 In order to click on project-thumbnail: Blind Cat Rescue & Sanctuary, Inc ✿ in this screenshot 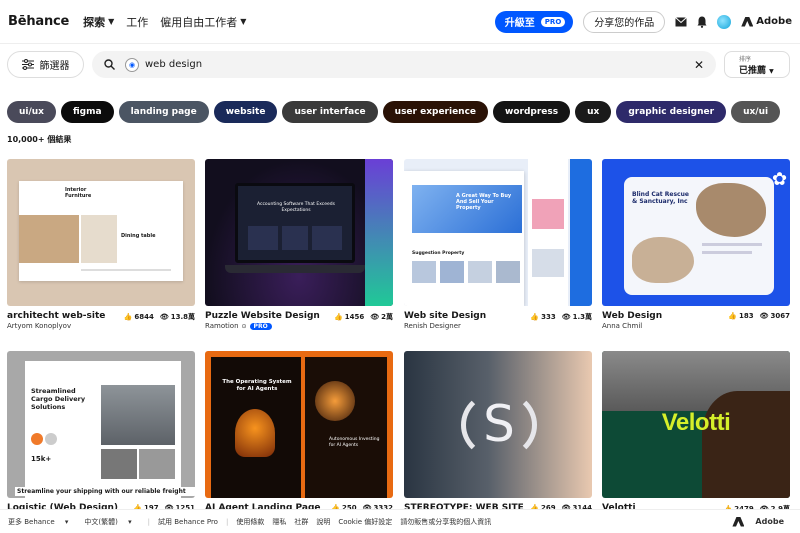, I will do `click(696, 232)`.